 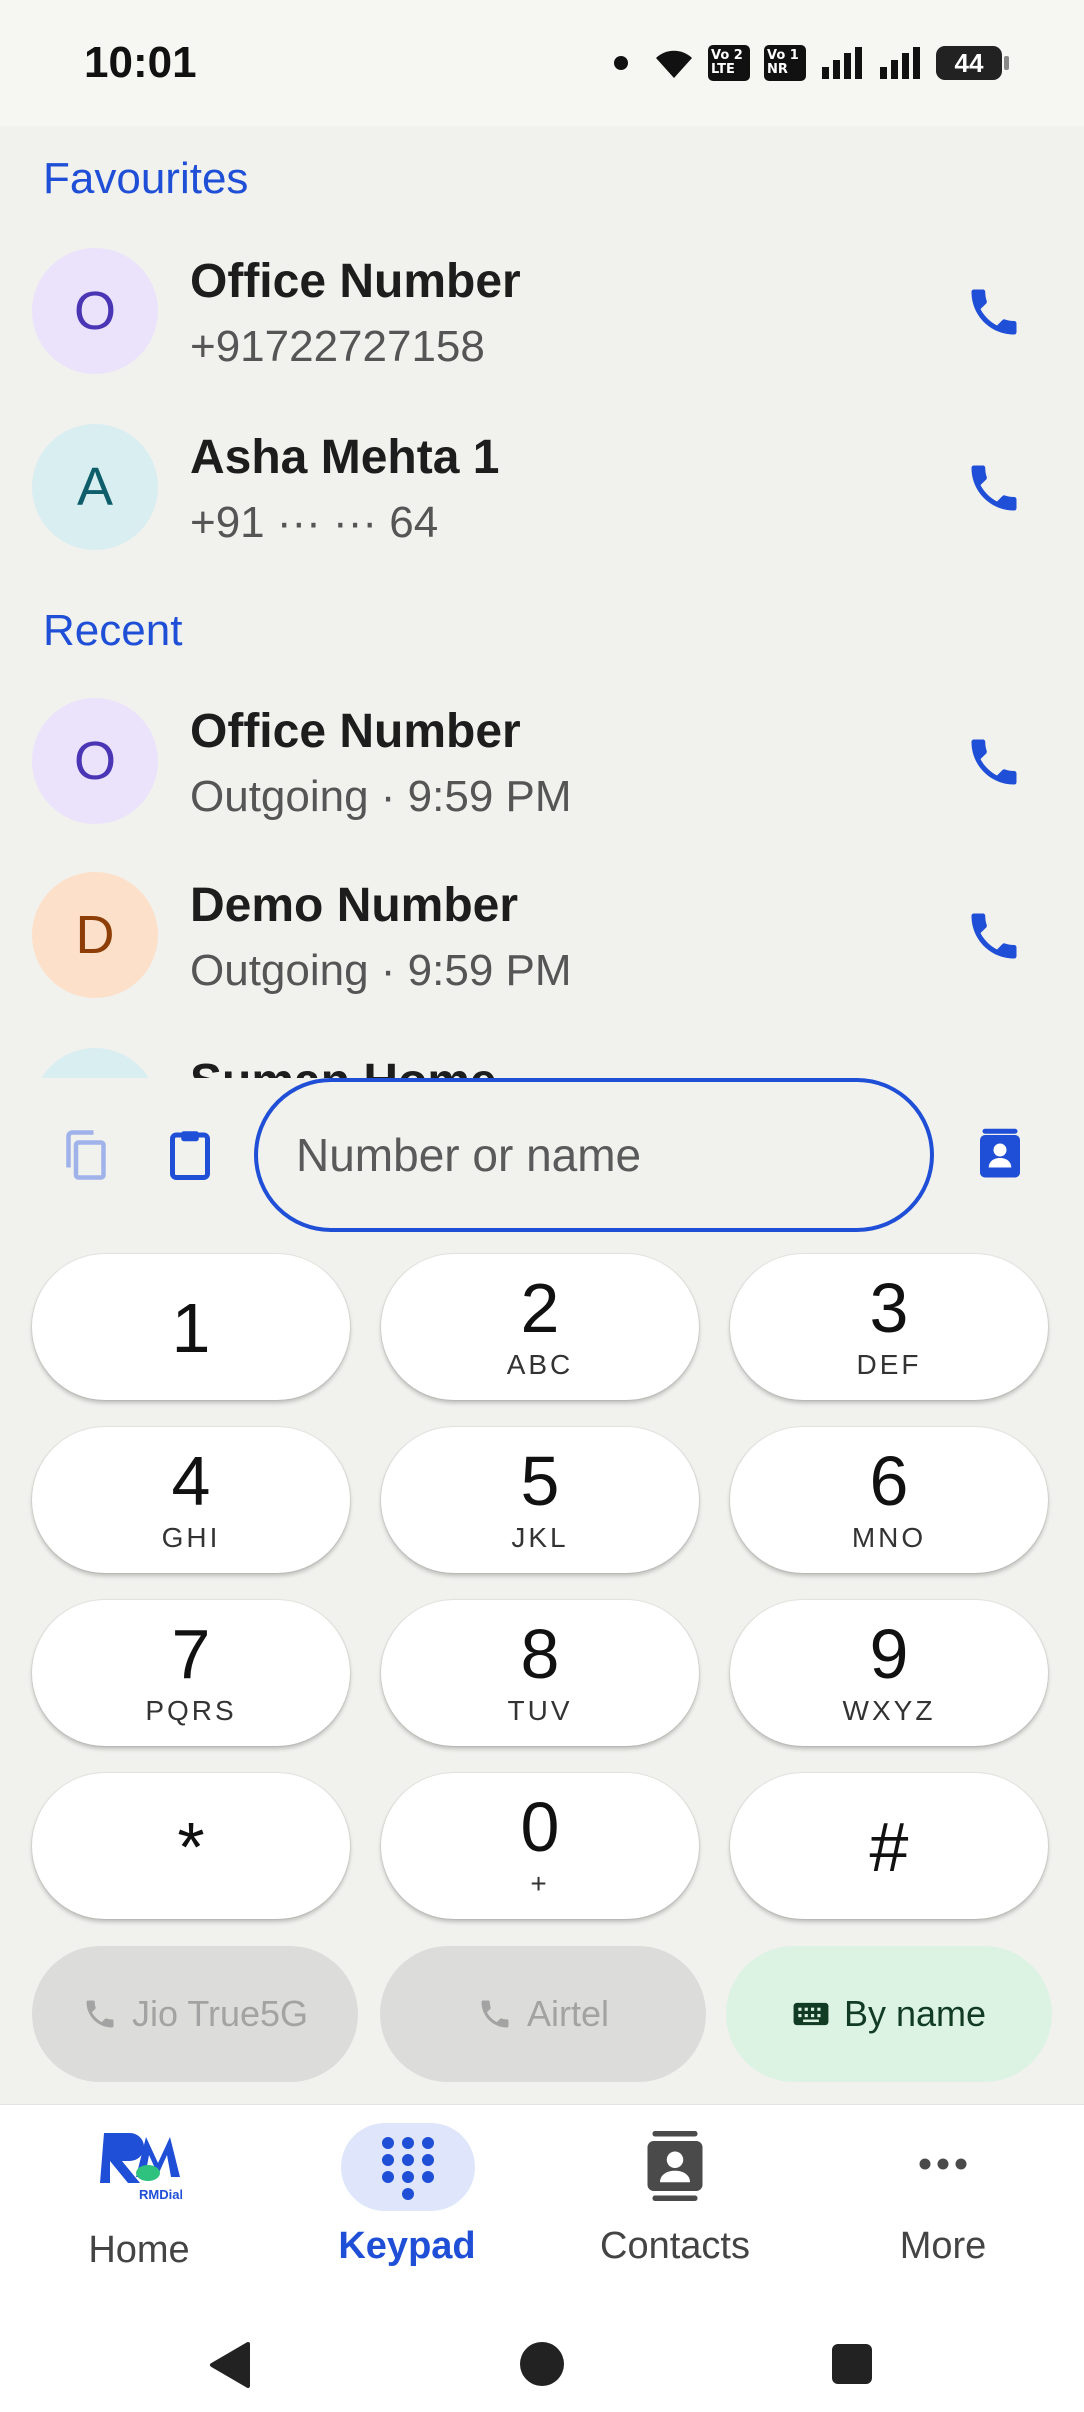 I want to click on key-star: *, so click(x=191, y=1846).